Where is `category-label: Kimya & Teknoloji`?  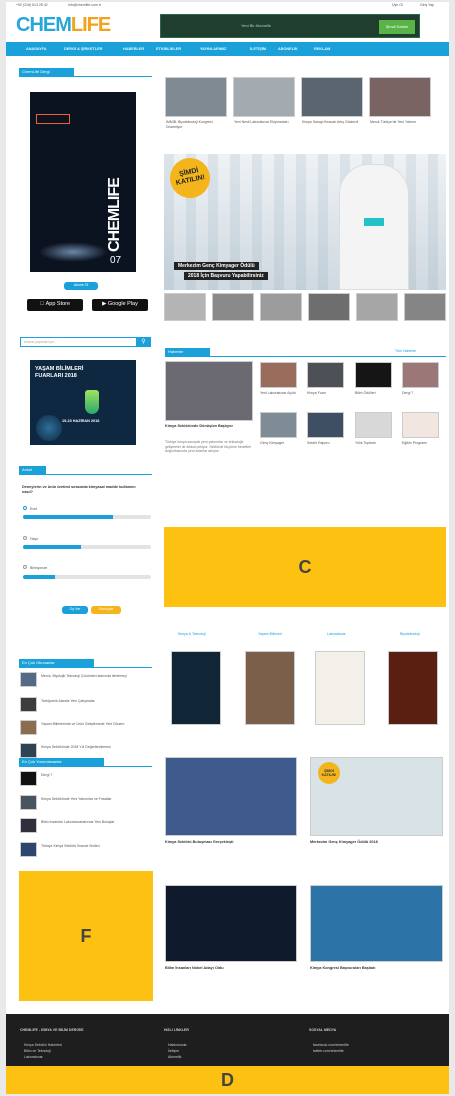 category-label: Kimya & Teknoloji is located at coordinates (192, 634).